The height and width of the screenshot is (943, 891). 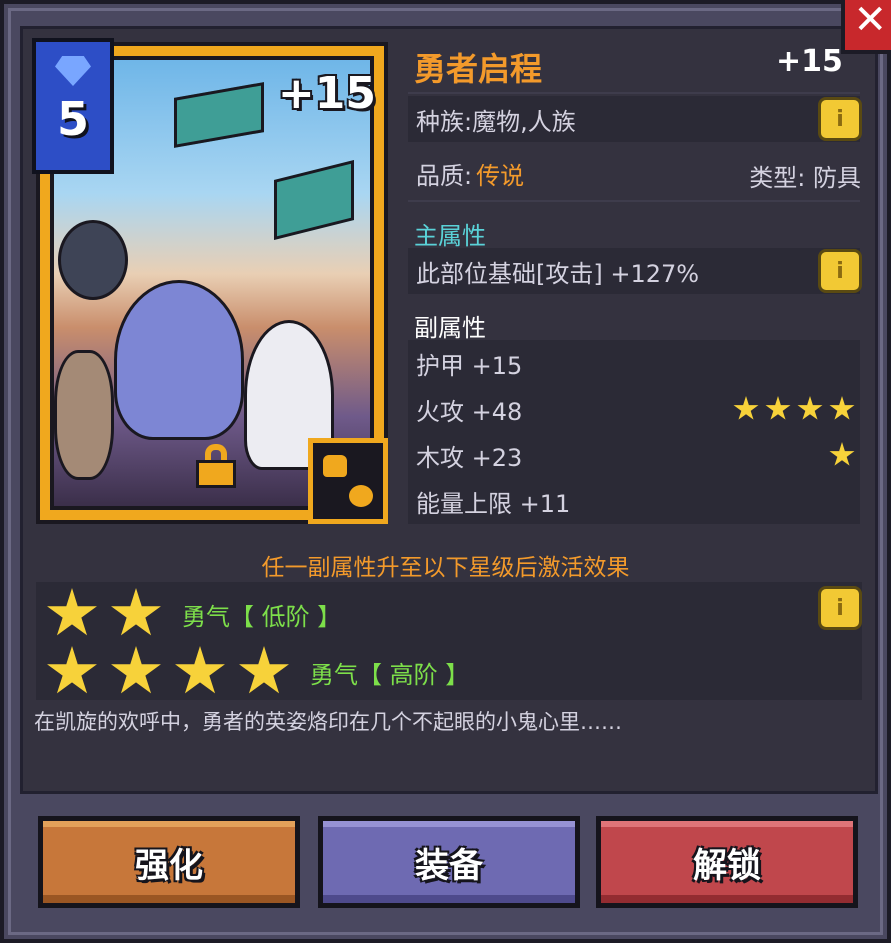 What do you see at coordinates (348, 481) in the screenshot?
I see `race-icon` at bounding box center [348, 481].